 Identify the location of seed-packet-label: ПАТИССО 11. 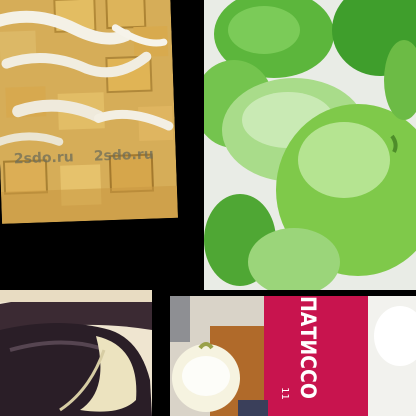
(296, 354).